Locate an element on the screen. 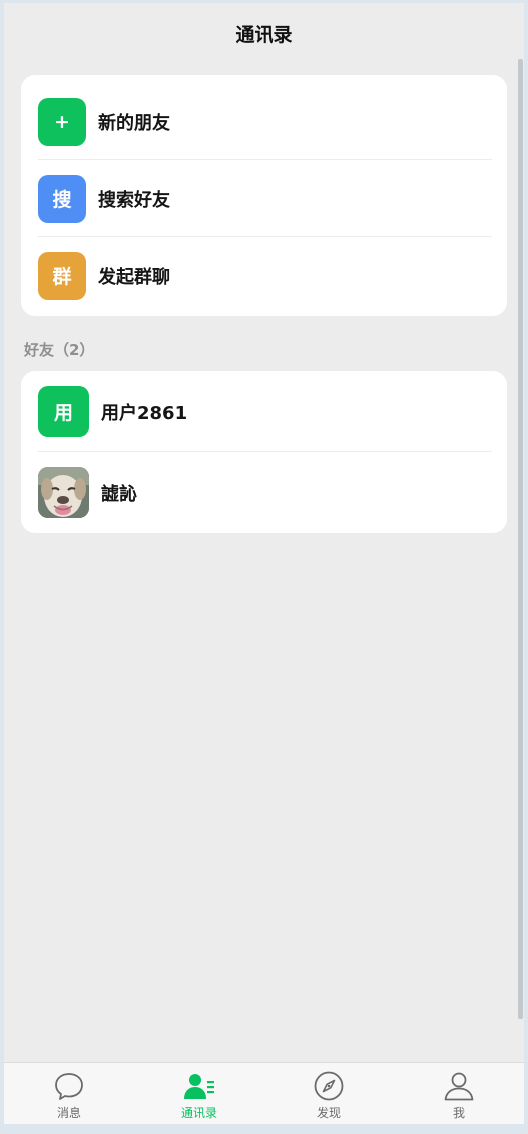 The height and width of the screenshot is (1134, 528). friend-name: 譃訫 is located at coordinates (119, 494).